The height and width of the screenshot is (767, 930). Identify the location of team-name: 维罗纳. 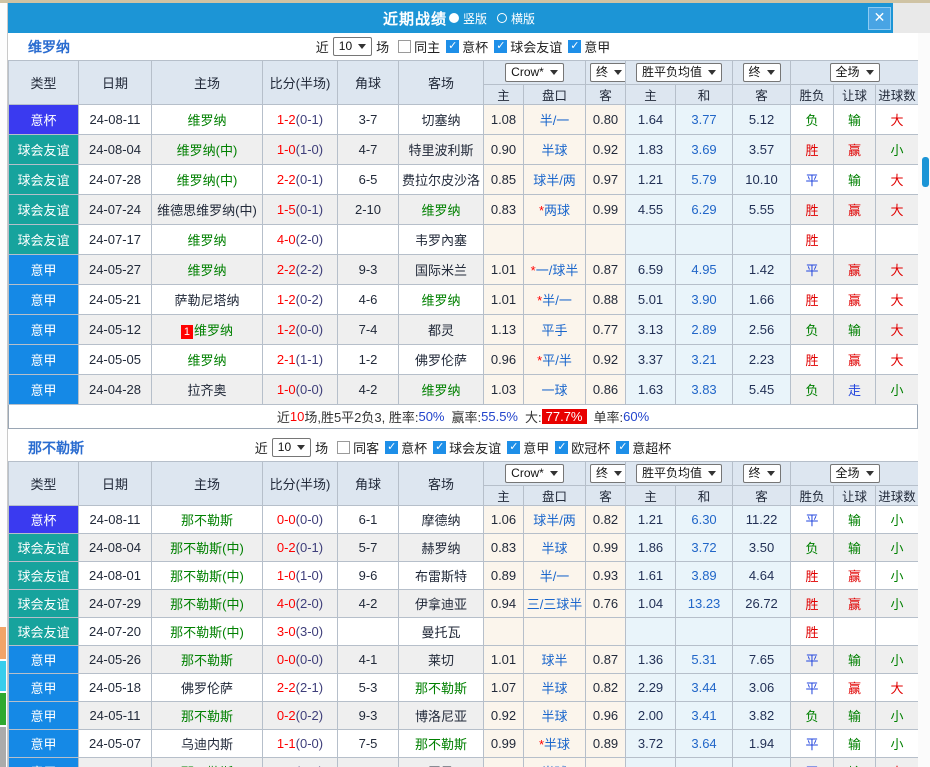
(49, 46).